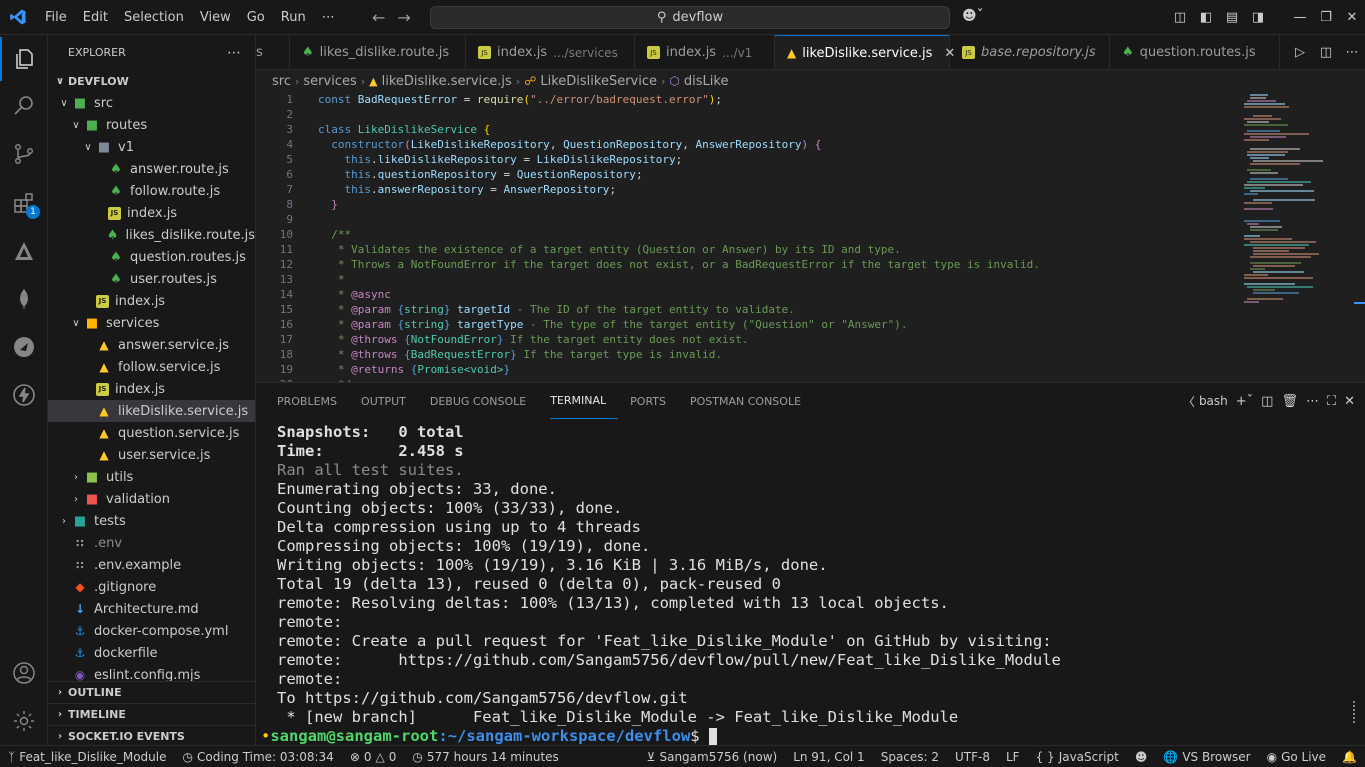  What do you see at coordinates (151, 367) in the screenshot?
I see `tree-file: ▲ follow.service.js` at bounding box center [151, 367].